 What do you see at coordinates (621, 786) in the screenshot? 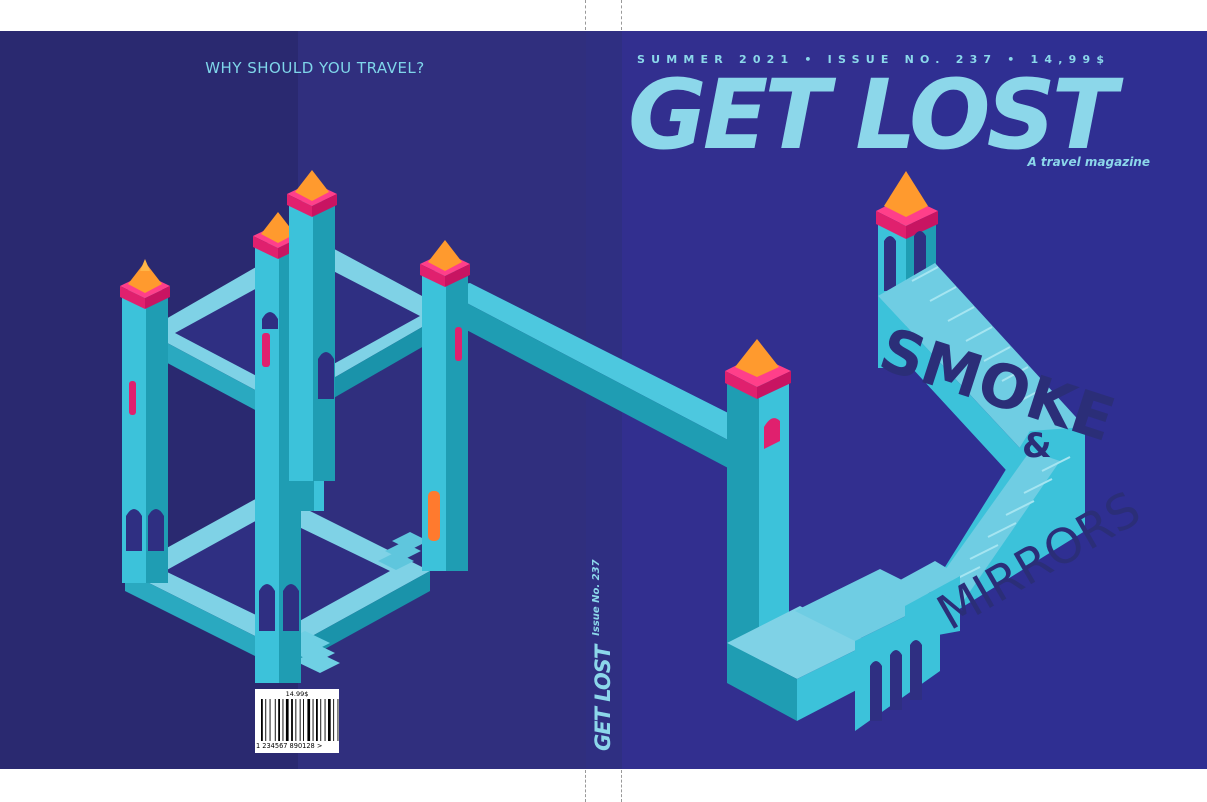
I see `trim-mark-right-bottom` at bounding box center [621, 786].